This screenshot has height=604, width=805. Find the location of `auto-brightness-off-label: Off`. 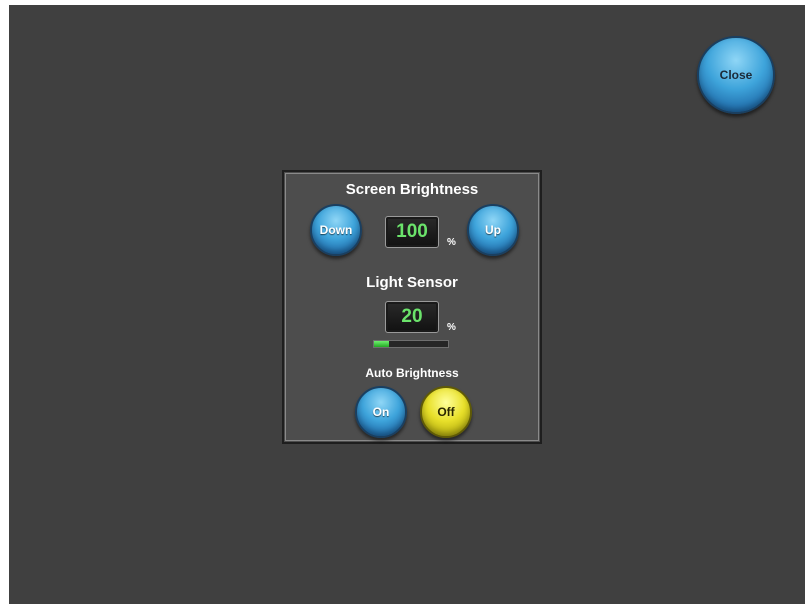

auto-brightness-off-label: Off is located at coordinates (446, 412).